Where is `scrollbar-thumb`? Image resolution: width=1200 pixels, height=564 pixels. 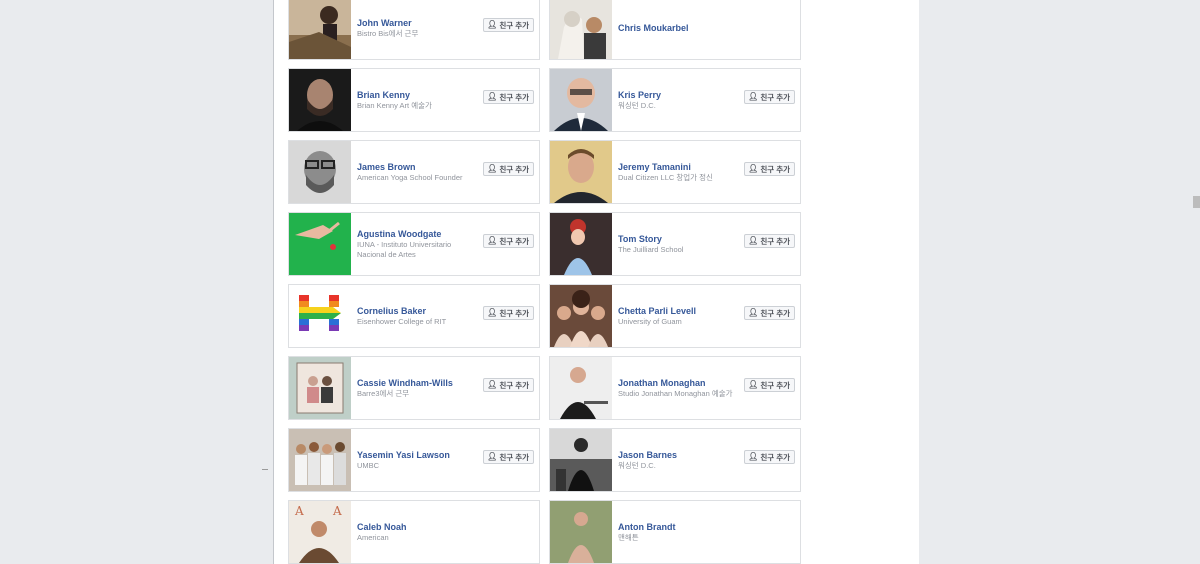 scrollbar-thumb is located at coordinates (1196, 202).